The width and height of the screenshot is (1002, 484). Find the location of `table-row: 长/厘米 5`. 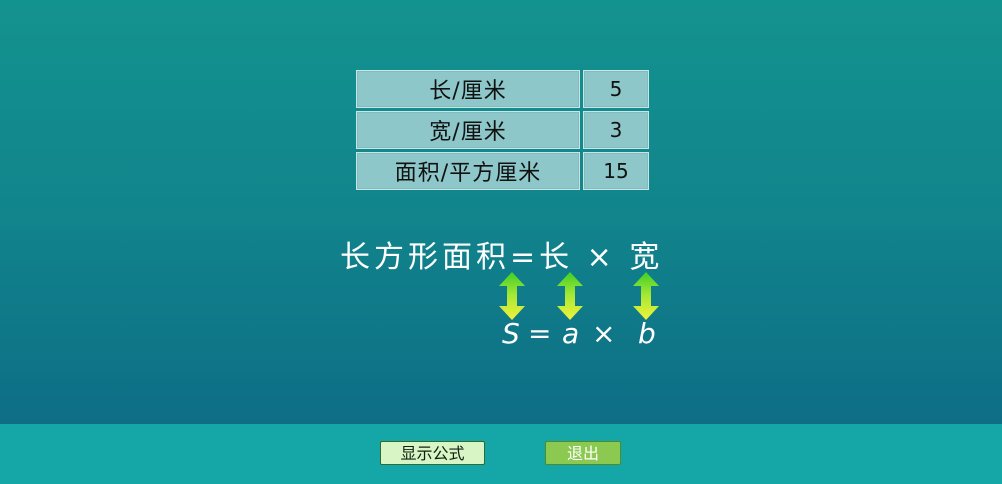

table-row: 长/厘米 5 is located at coordinates (502, 89).